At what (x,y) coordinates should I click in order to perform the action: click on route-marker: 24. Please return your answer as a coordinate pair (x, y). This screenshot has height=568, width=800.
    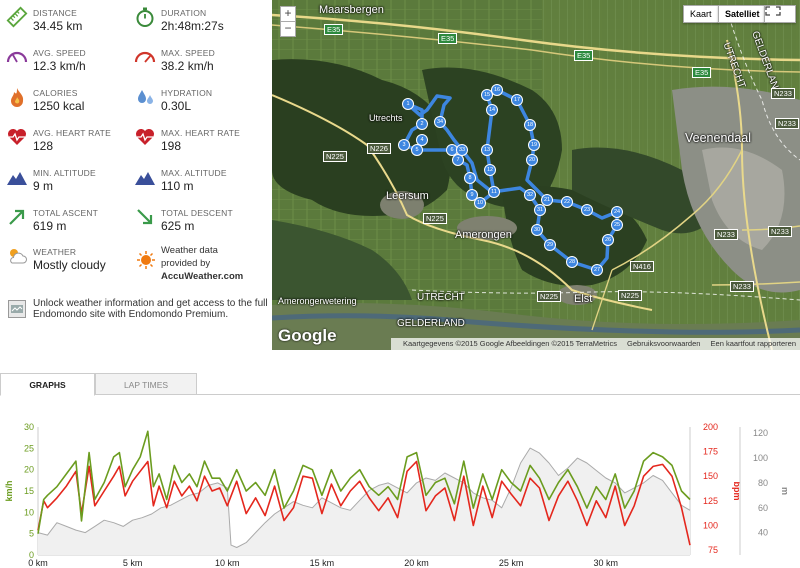
    Looking at the image, I should click on (617, 212).